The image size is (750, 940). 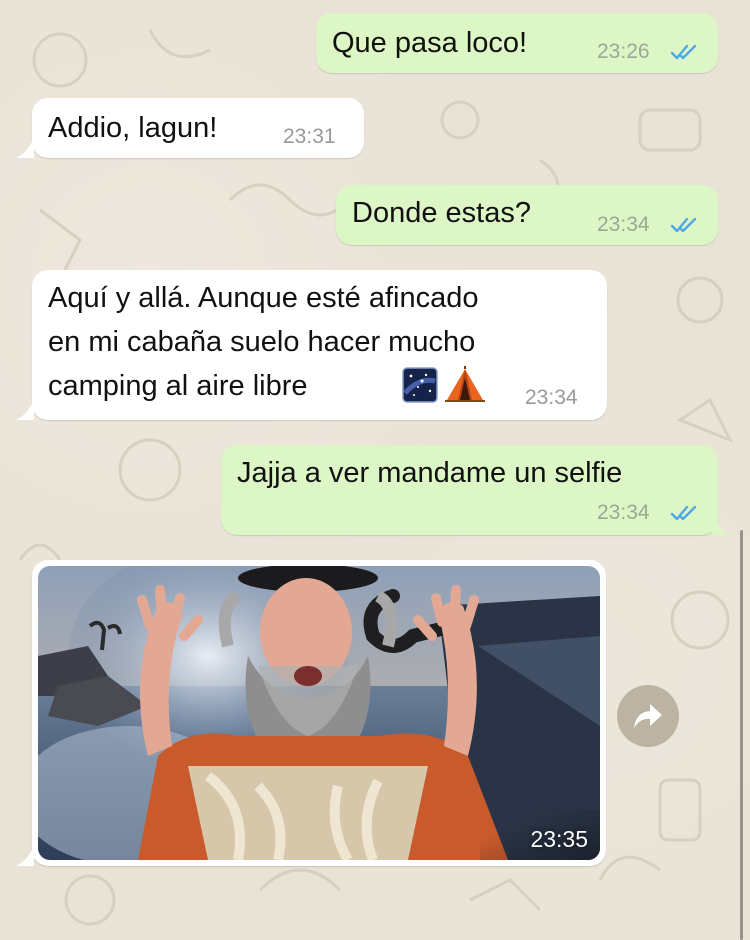 I want to click on message-text: Donde estas?, so click(x=441, y=213).